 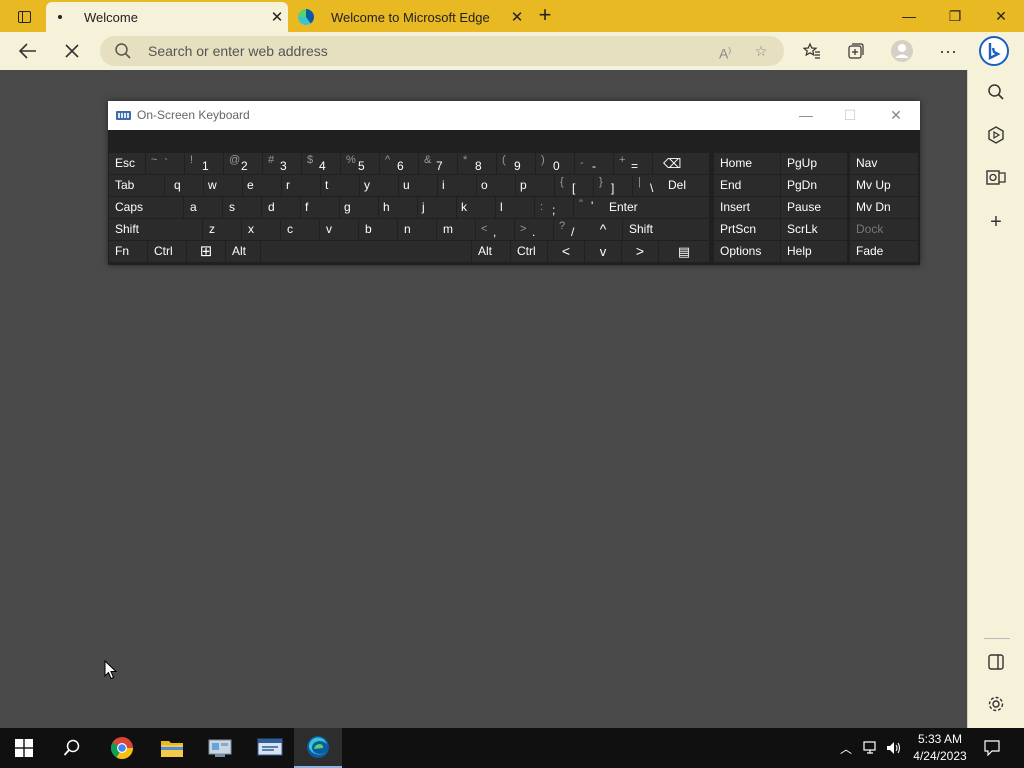 I want to click on key-semicolon: :;, so click(x=554, y=207).